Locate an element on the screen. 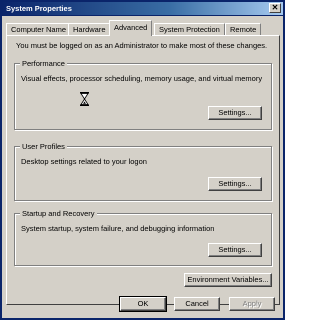  hourglass-icon is located at coordinates (84, 99).